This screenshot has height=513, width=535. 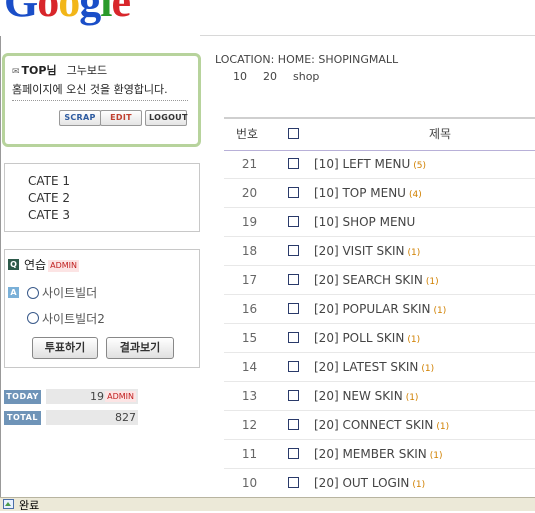 I want to click on post-title: [20] LATEST SKIN, so click(x=366, y=367).